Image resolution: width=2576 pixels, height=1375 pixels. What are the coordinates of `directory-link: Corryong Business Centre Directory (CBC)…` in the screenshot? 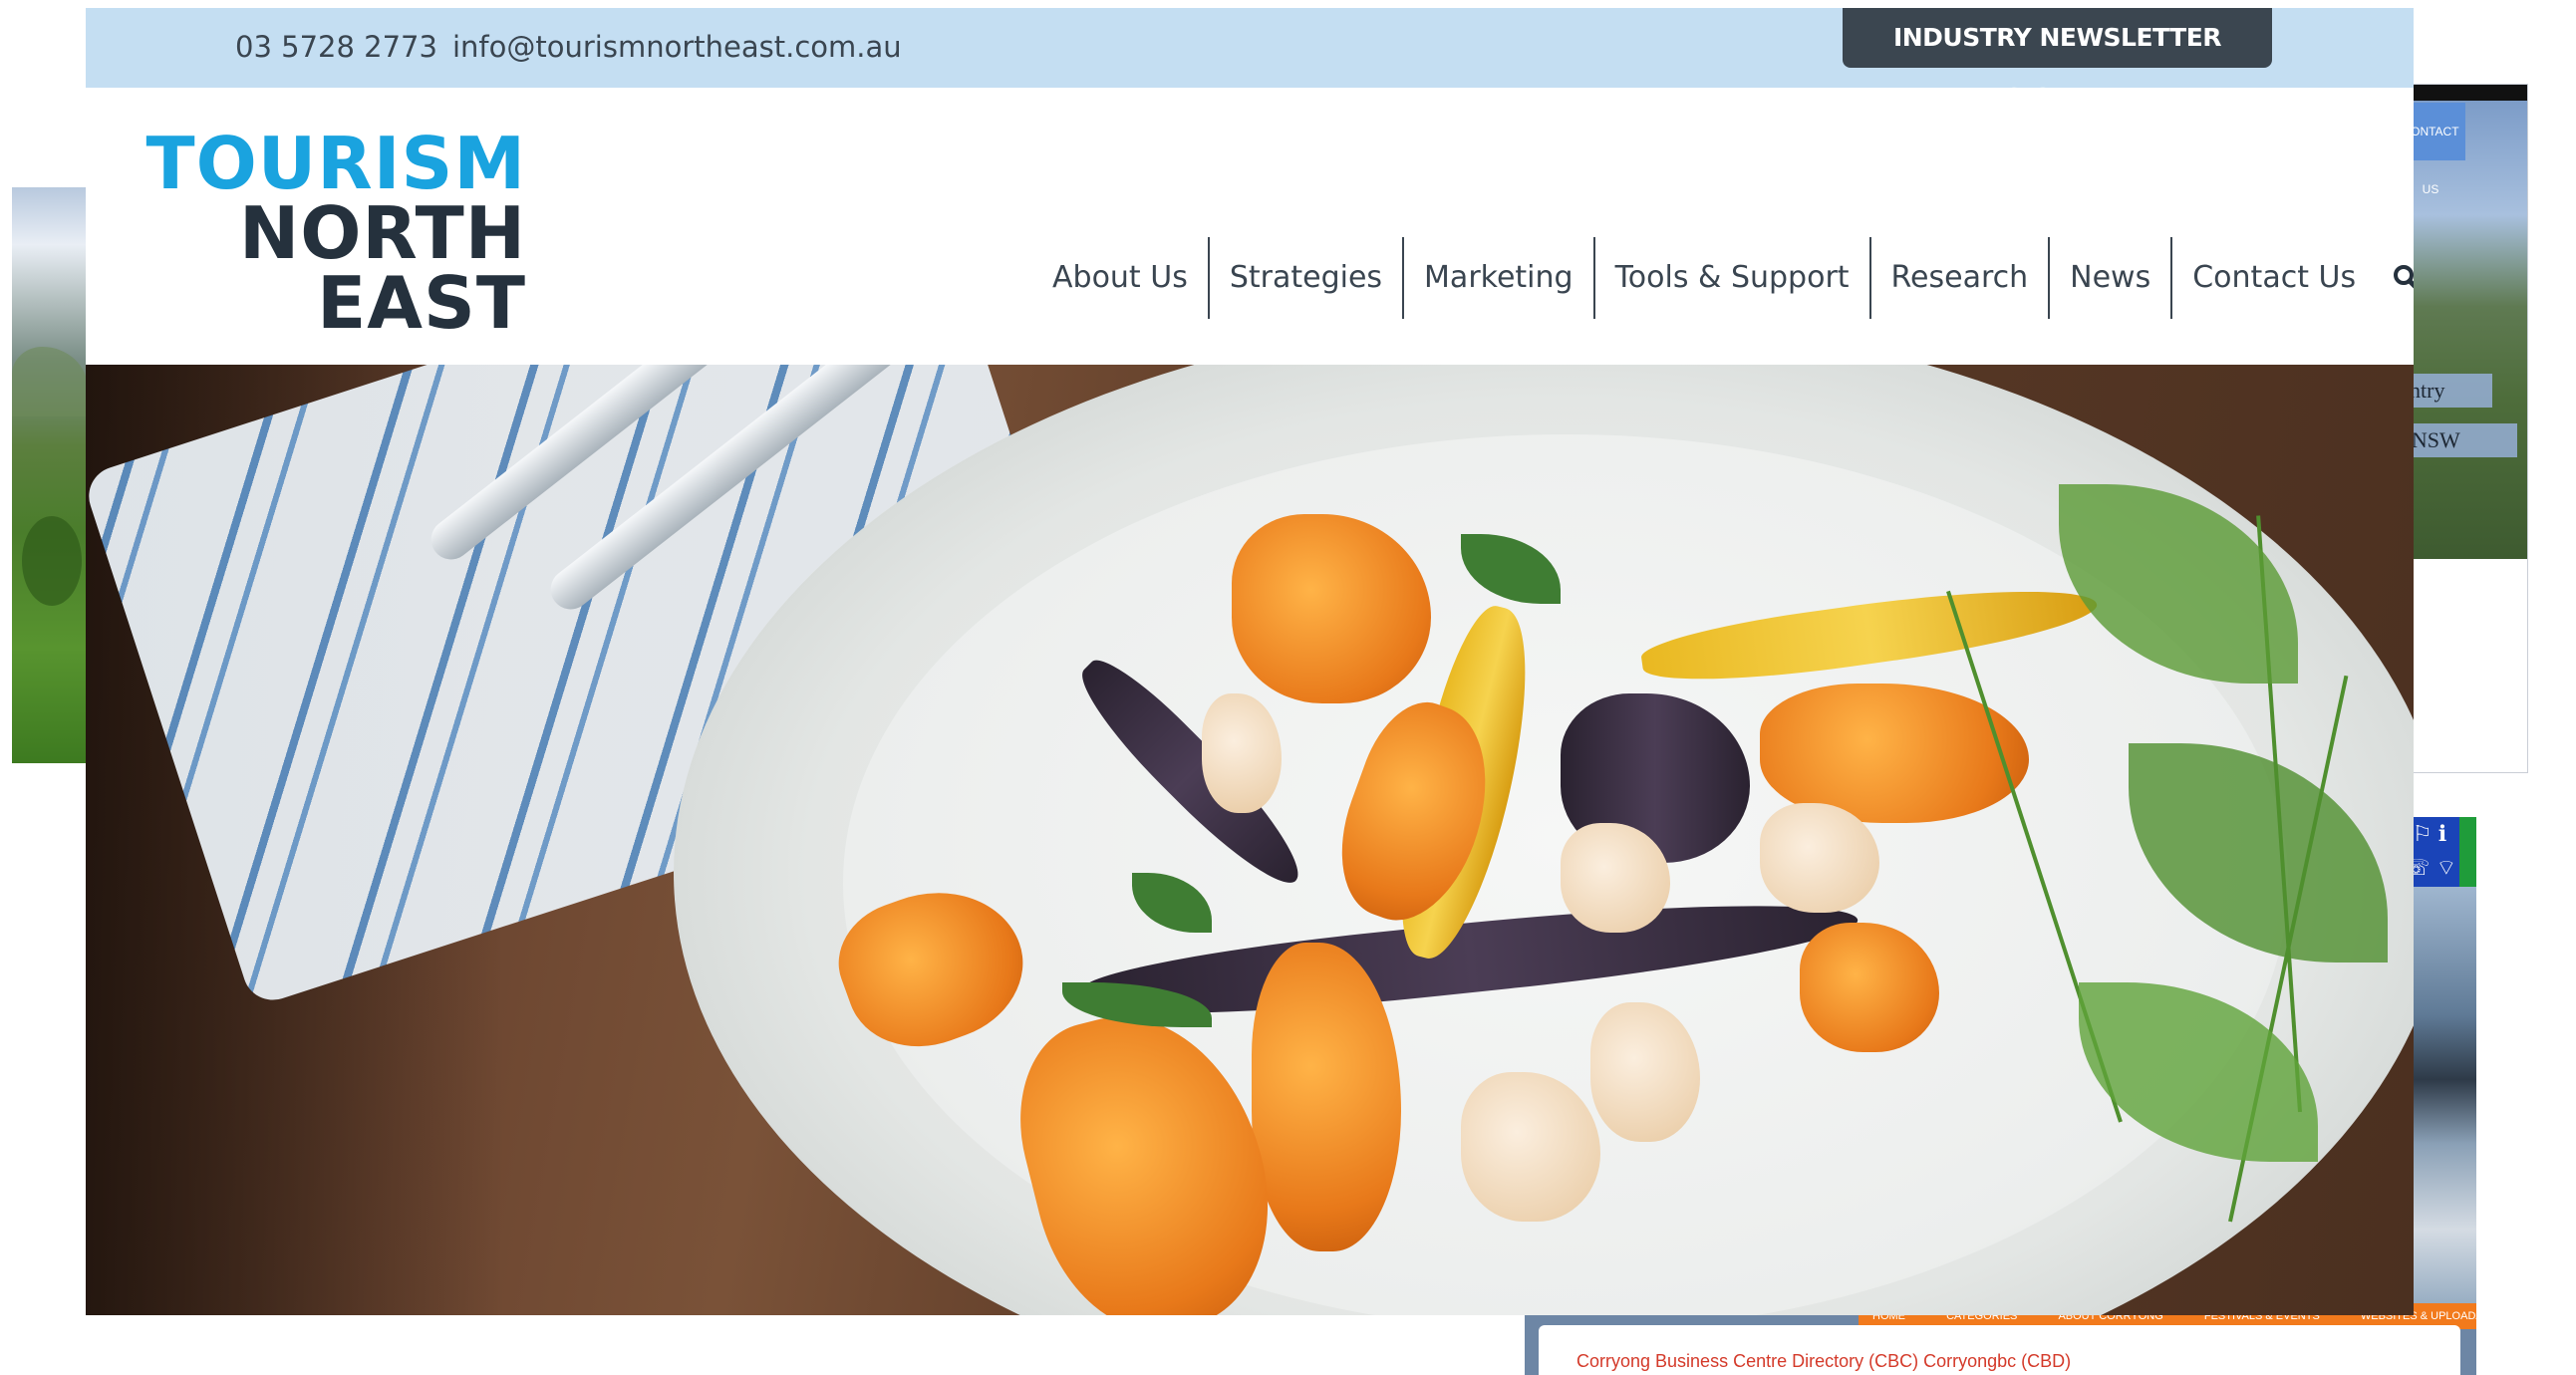 It's located at (1823, 1361).